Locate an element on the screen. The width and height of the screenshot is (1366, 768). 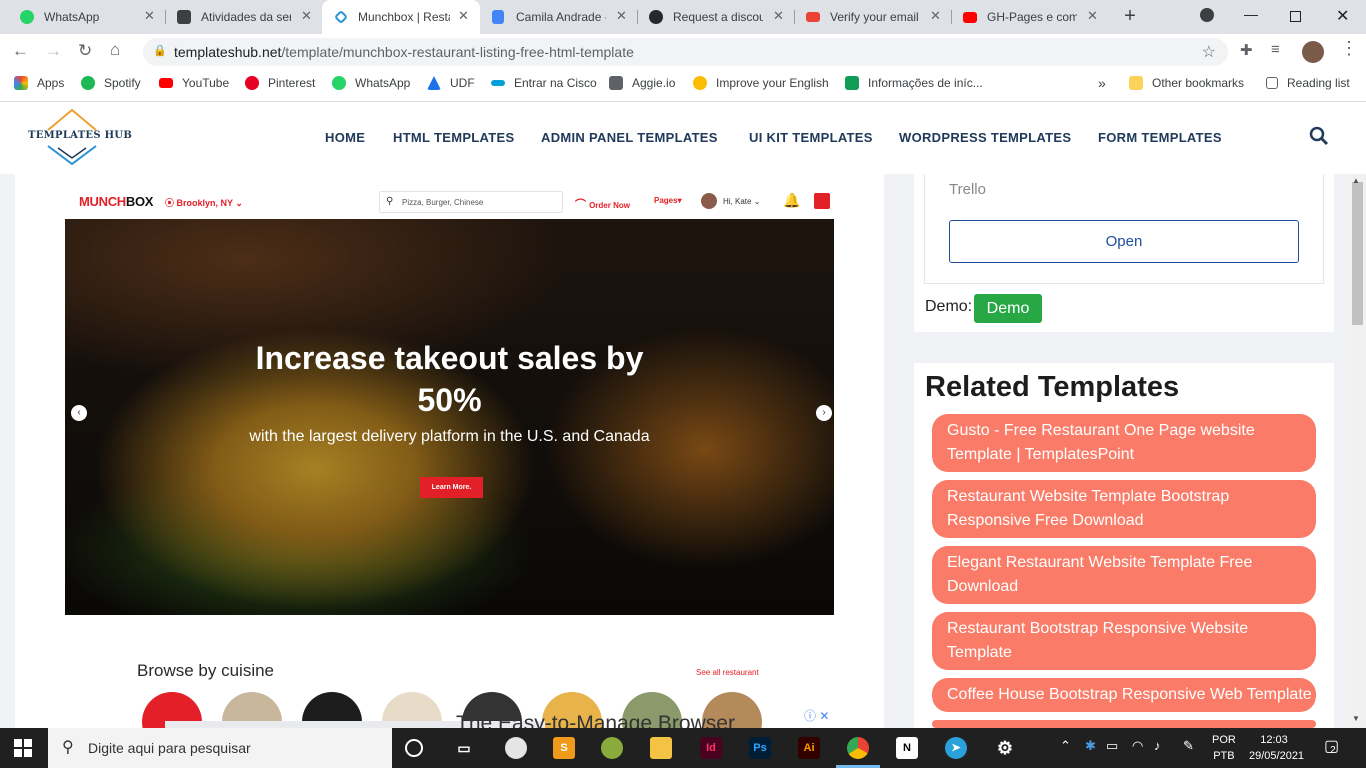
templateshub-icon is located at coordinates (341, 17).